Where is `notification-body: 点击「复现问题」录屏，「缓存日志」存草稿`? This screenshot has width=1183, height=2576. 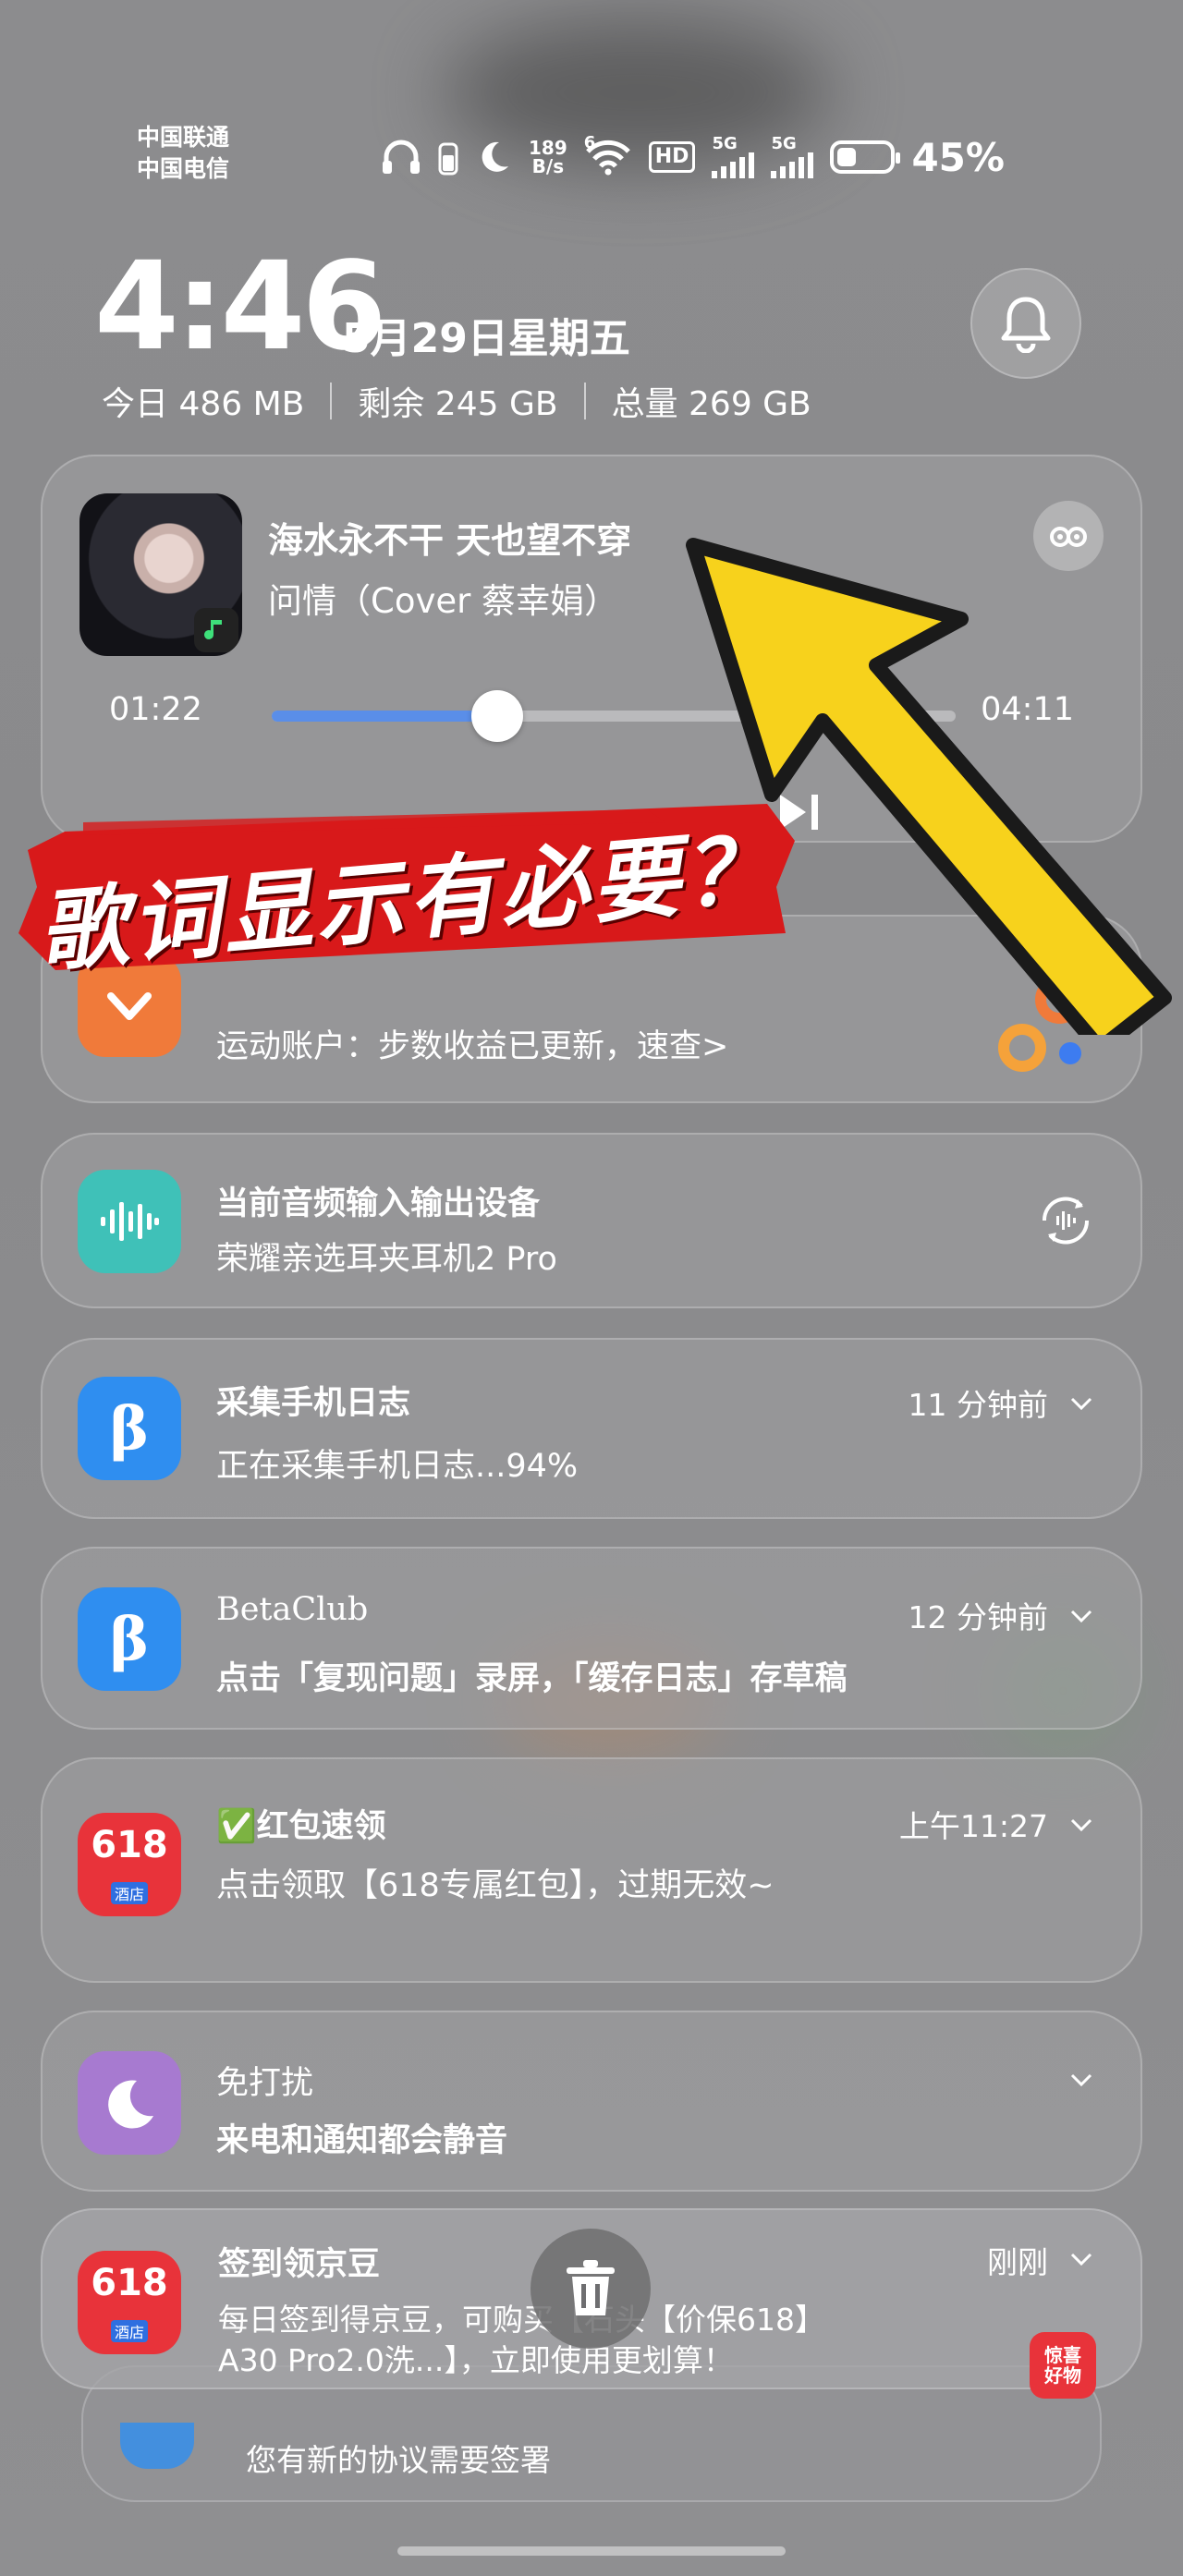
notification-body: 点击「复现问题」录屏，「缓存日志」存草稿 is located at coordinates (532, 1678).